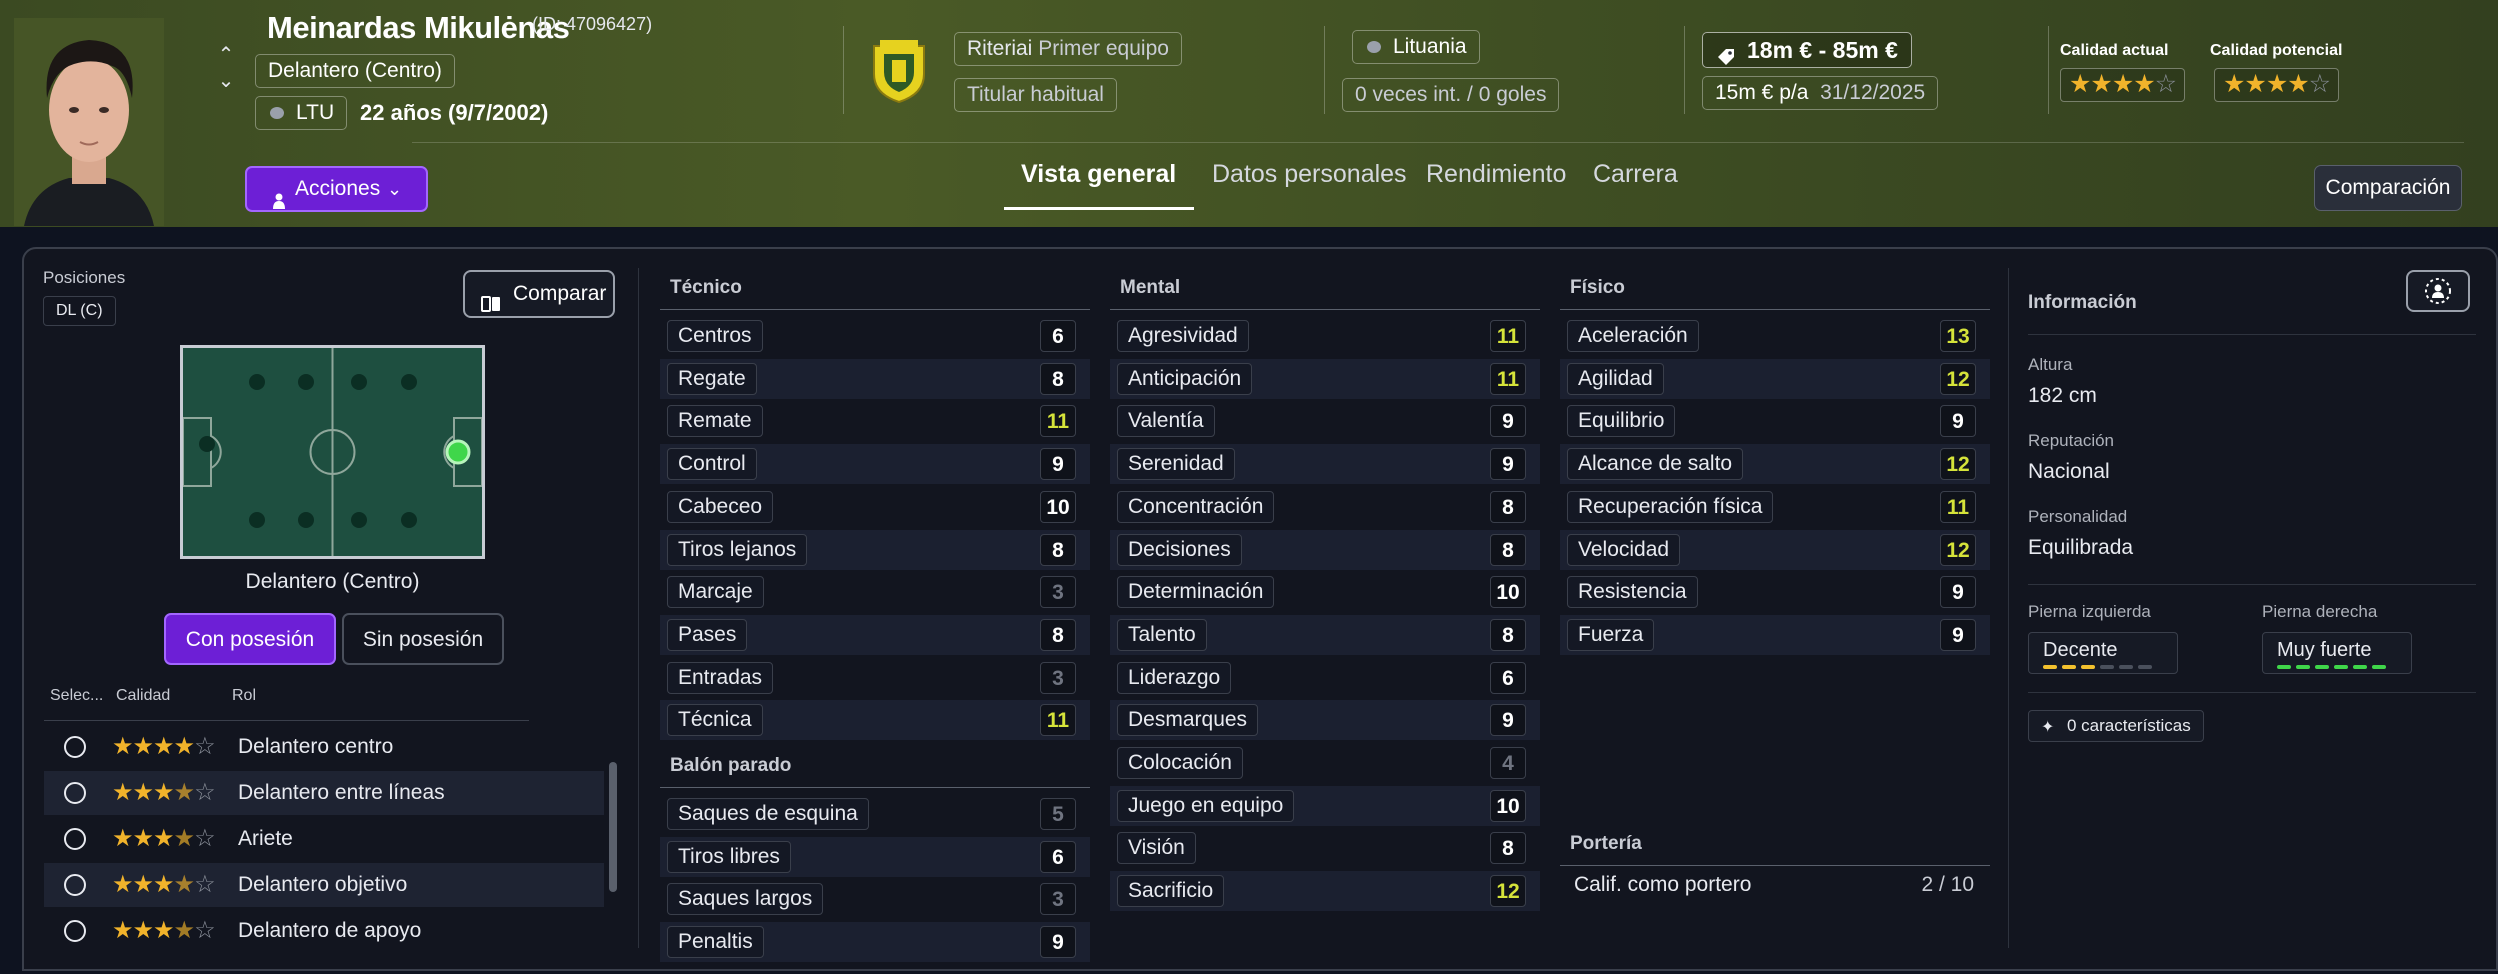 Image resolution: width=2498 pixels, height=974 pixels. Describe the element at coordinates (1325, 848) in the screenshot. I see `attribute-row: Visión 8` at that location.